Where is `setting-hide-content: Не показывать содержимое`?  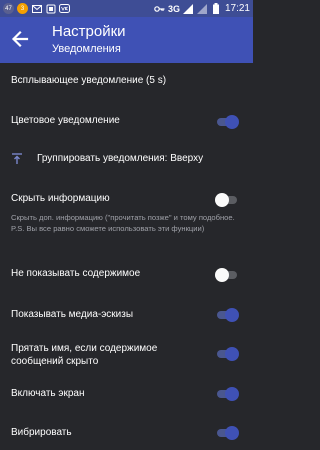
setting-hide-content: Не показывать содержимое is located at coordinates (126, 277).